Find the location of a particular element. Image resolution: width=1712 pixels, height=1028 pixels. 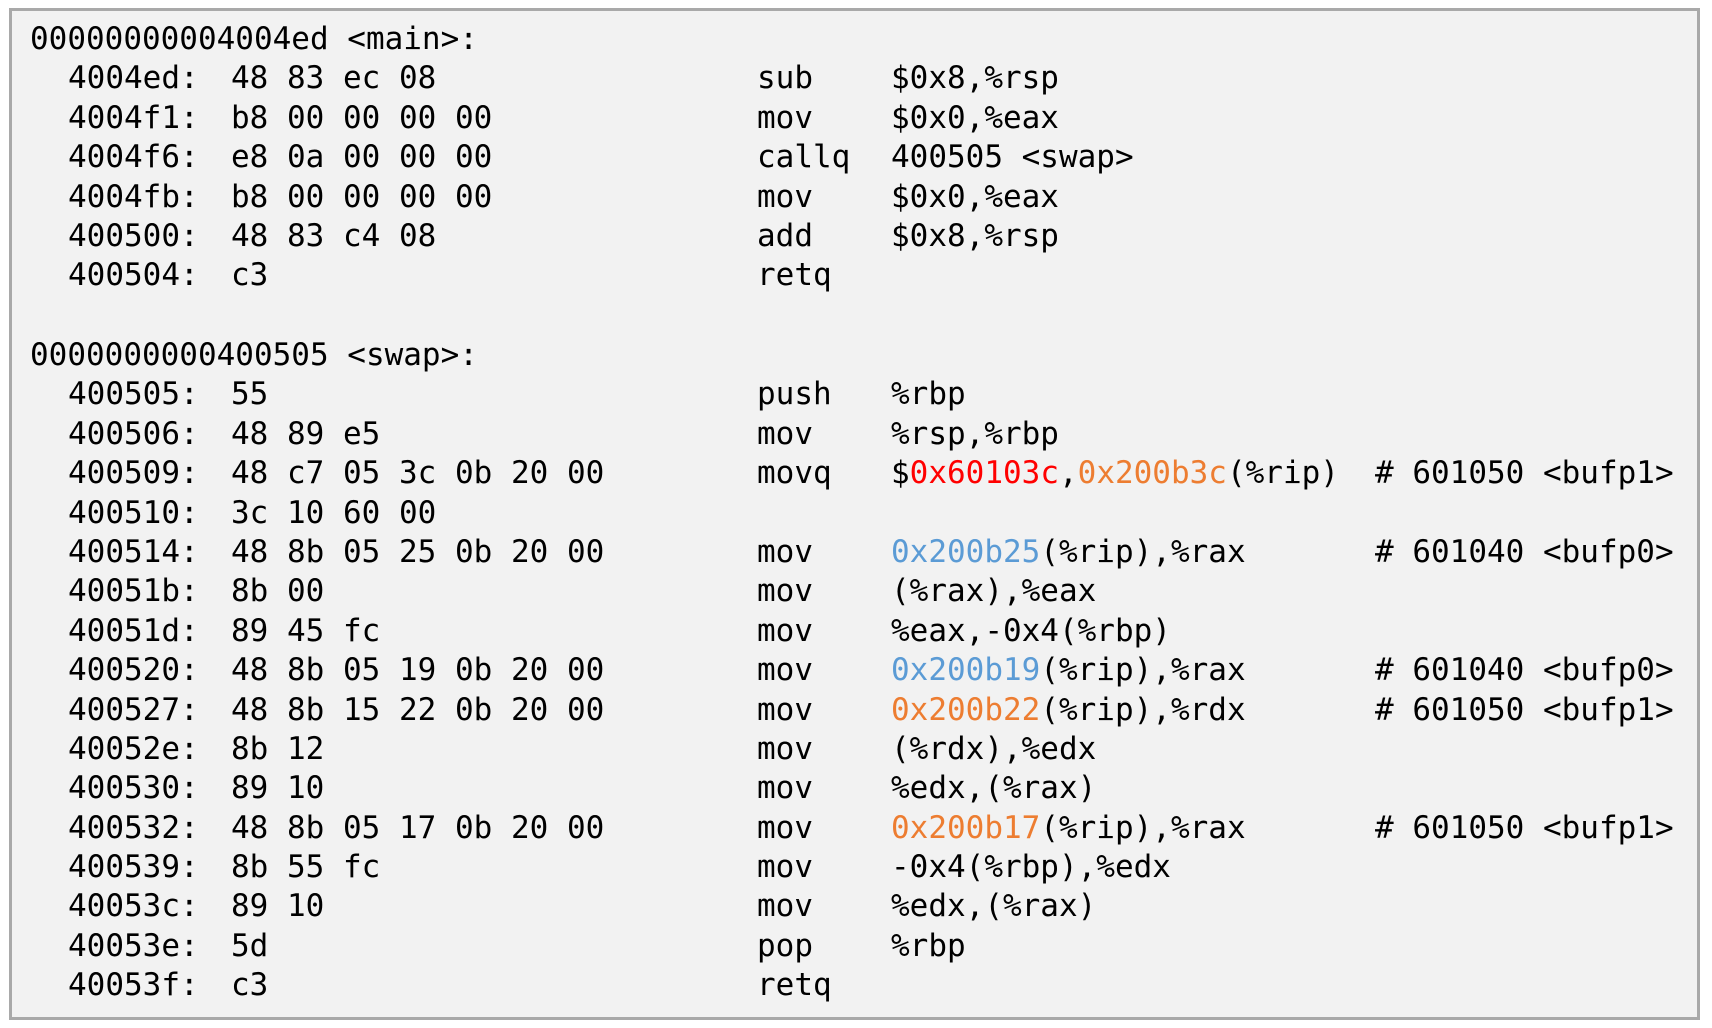

instruction-address: 400509: is located at coordinates (133, 473).